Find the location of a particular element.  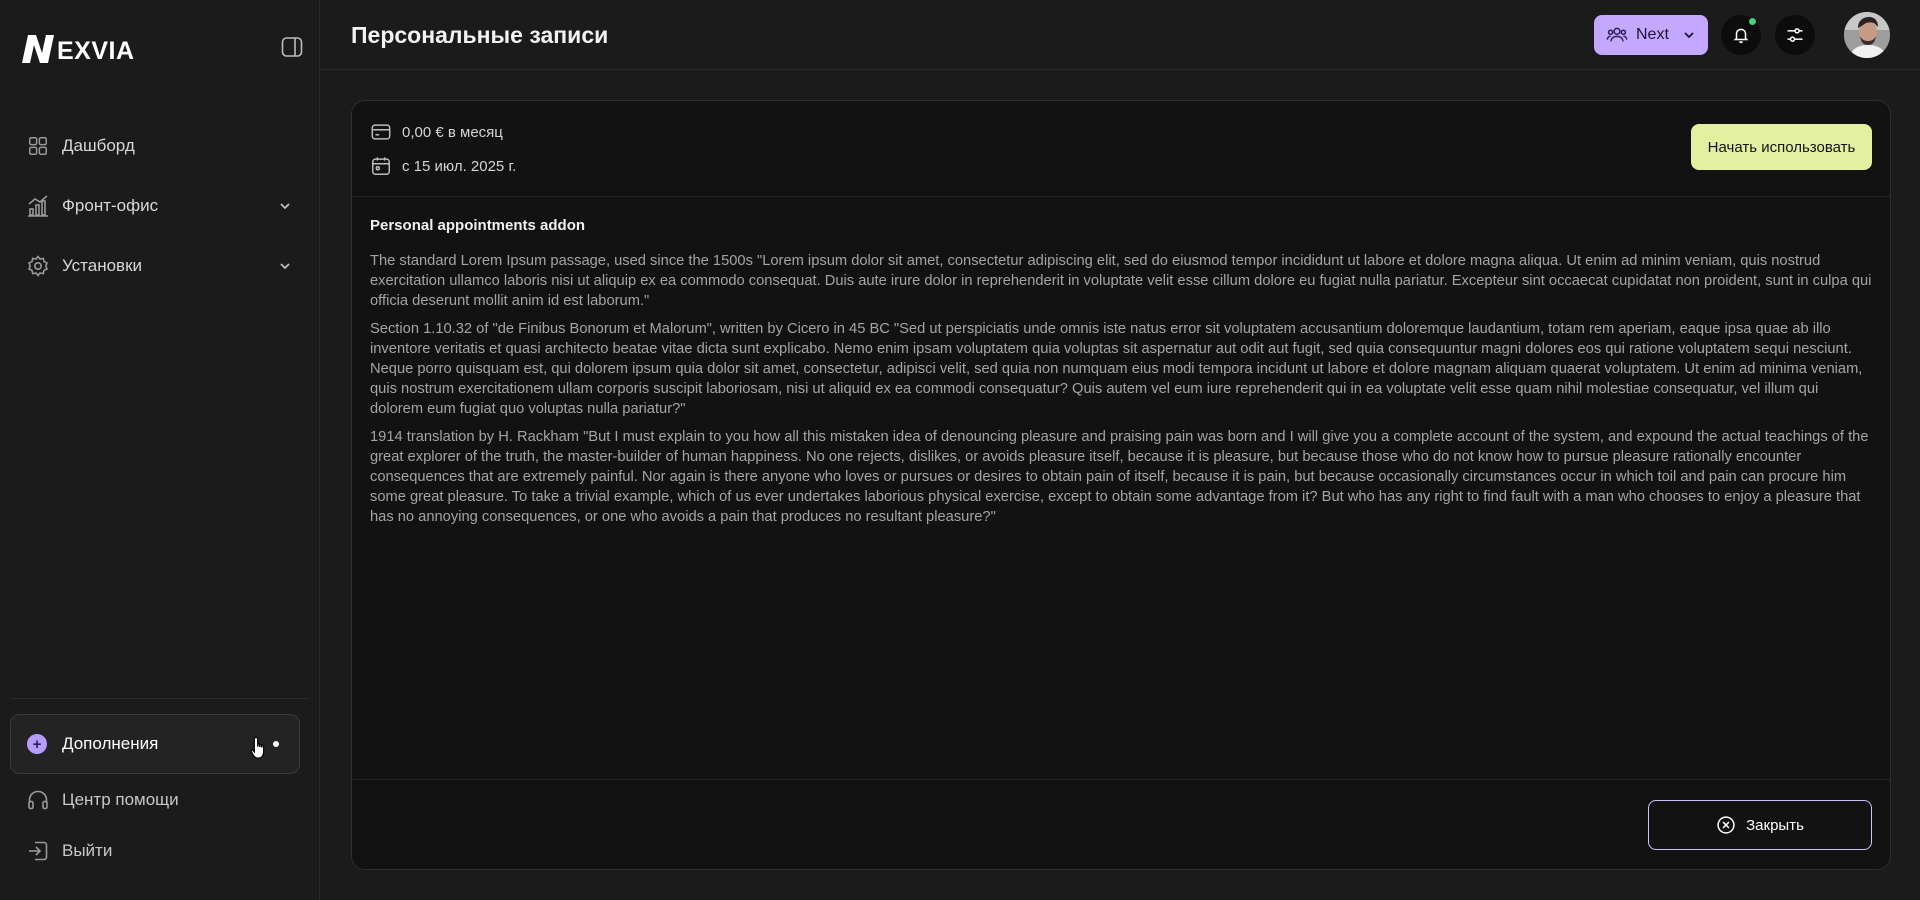

price-text: 0,00 € в месяц is located at coordinates (452, 132).